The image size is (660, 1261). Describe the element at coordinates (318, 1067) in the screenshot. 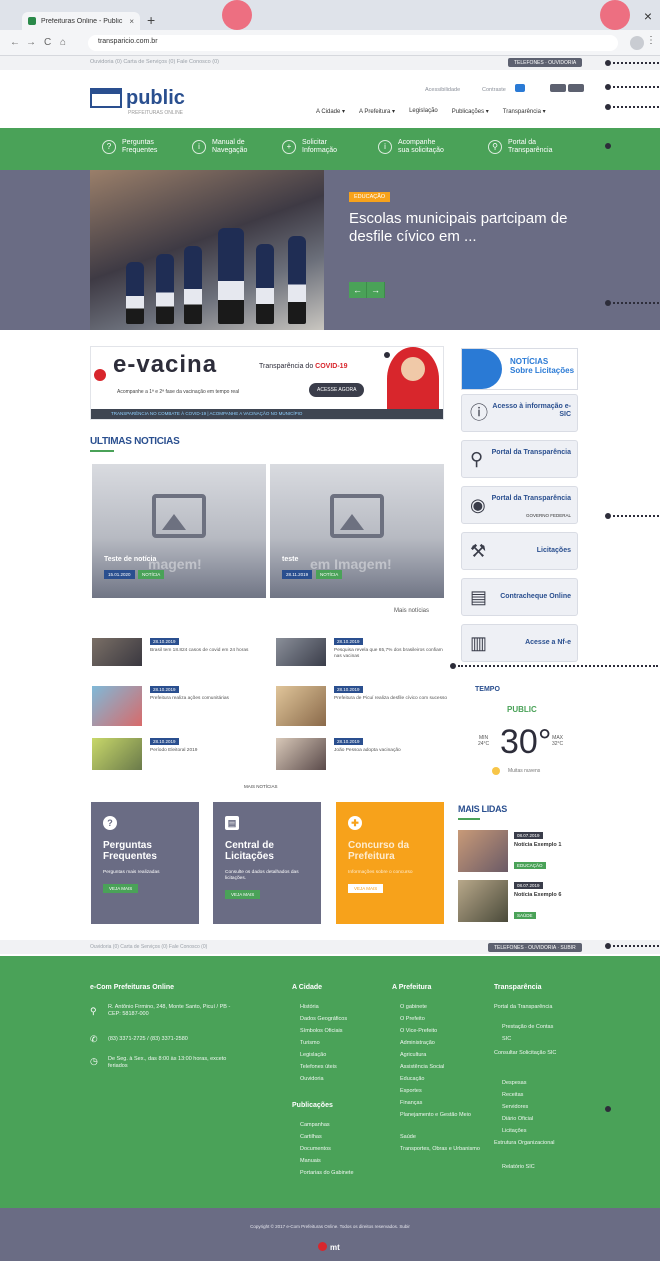

I see `footer-link: Telefones úteis` at that location.